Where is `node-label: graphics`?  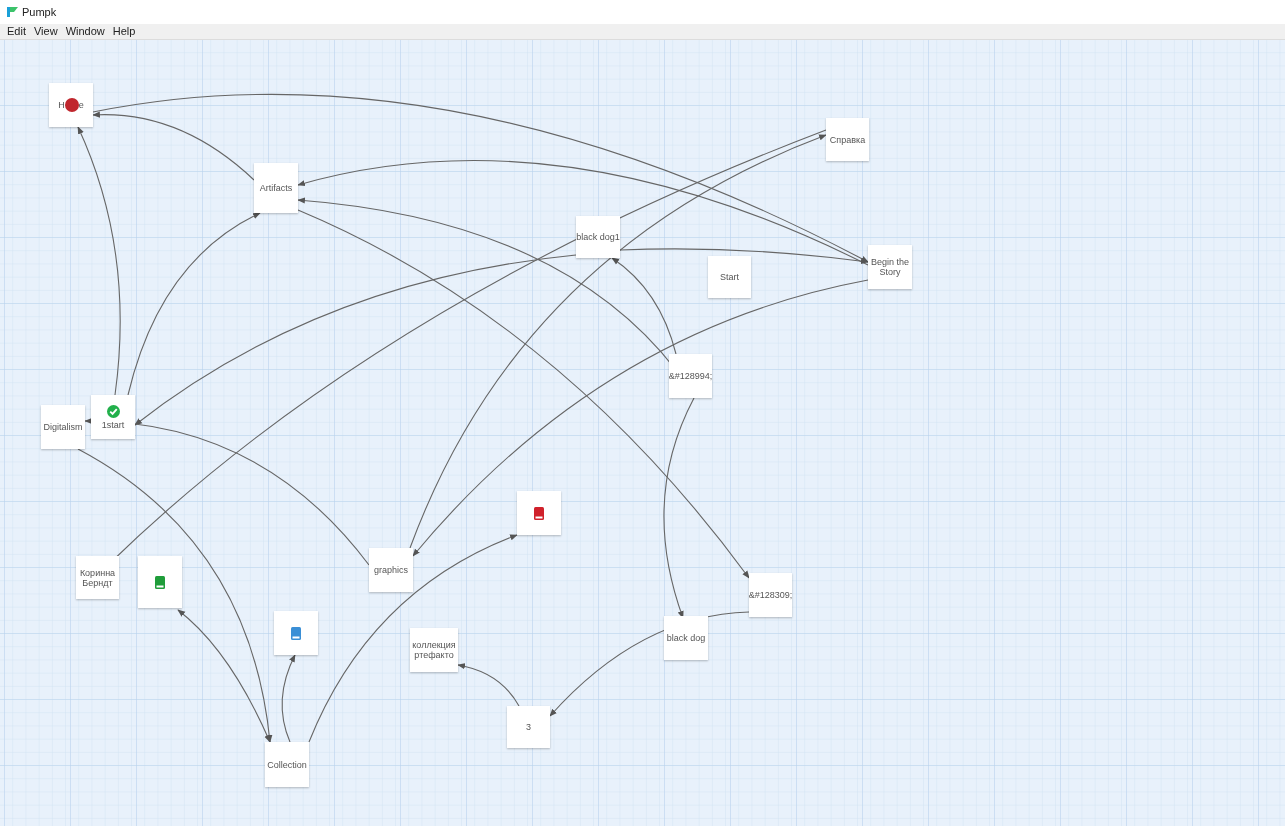 node-label: graphics is located at coordinates (391, 570).